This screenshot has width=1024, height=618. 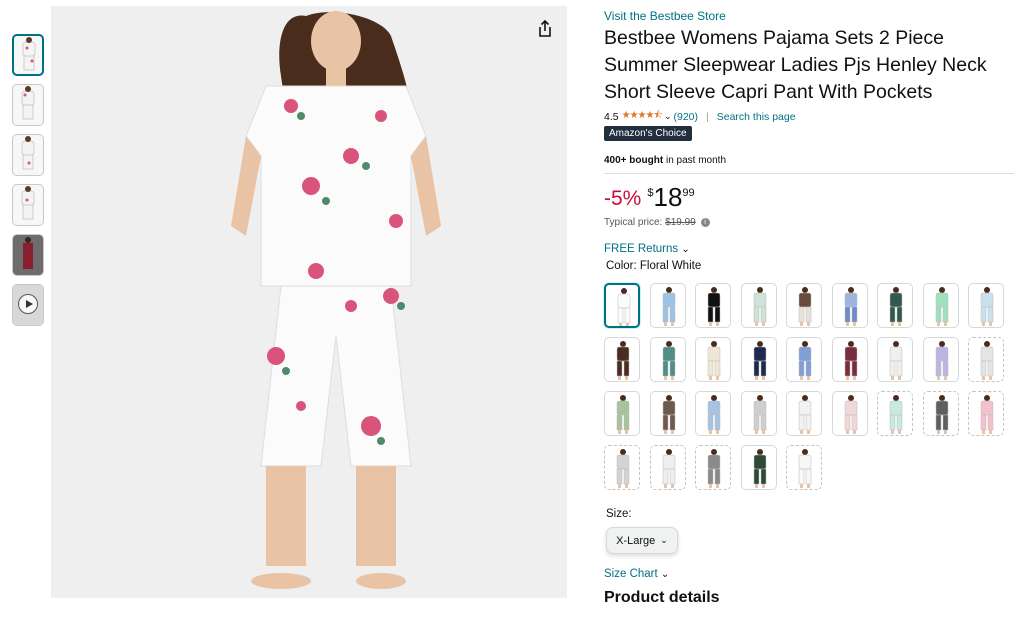 I want to click on star-rating-icon: ★★★★⯪, so click(x=642, y=116).